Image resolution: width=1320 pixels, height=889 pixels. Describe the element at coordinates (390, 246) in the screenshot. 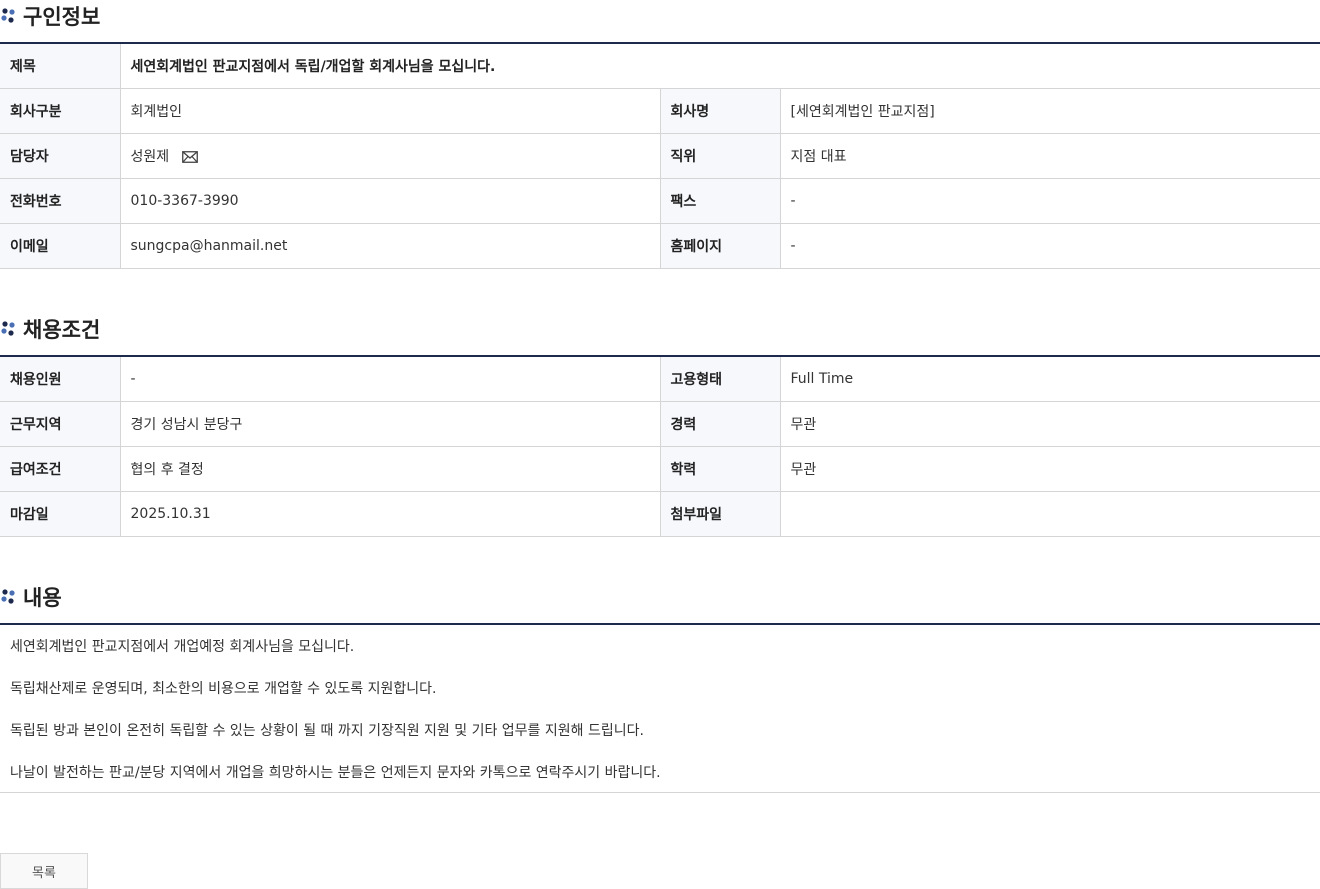

I see `email-value: sungcpa@hanmail.net` at that location.